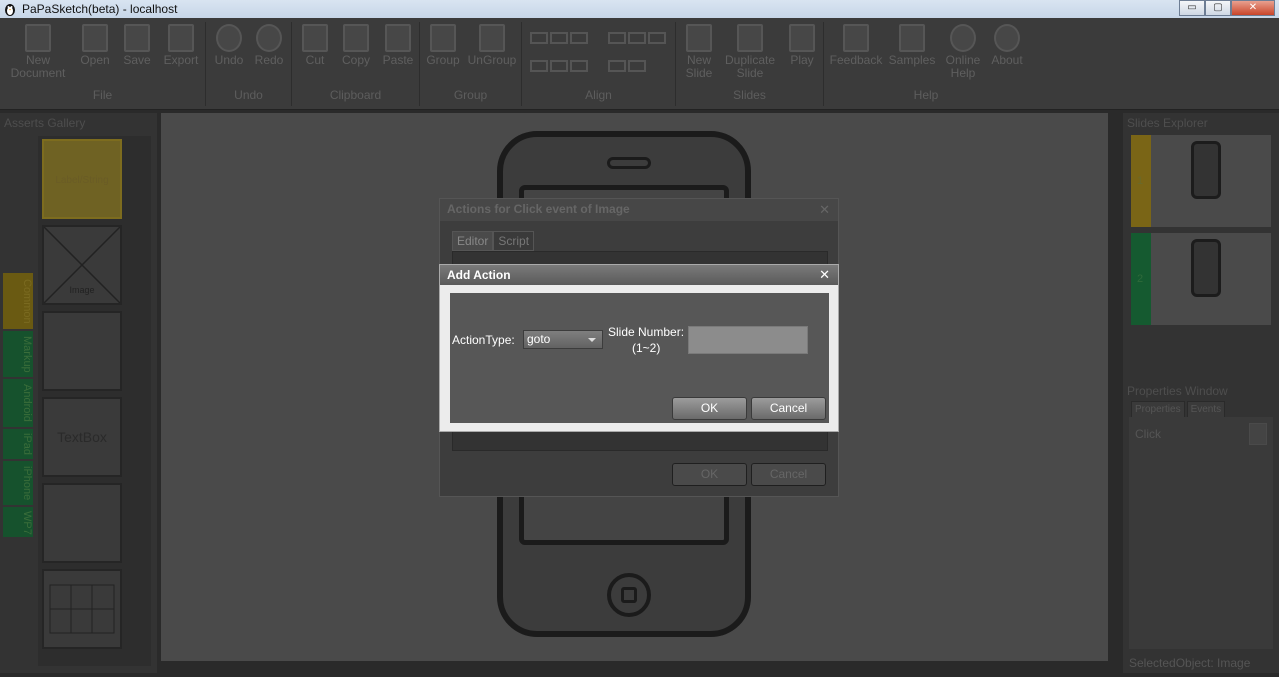 This screenshot has width=1279, height=677. Describe the element at coordinates (926, 95) in the screenshot. I see `ribbon-group-label: Help` at that location.